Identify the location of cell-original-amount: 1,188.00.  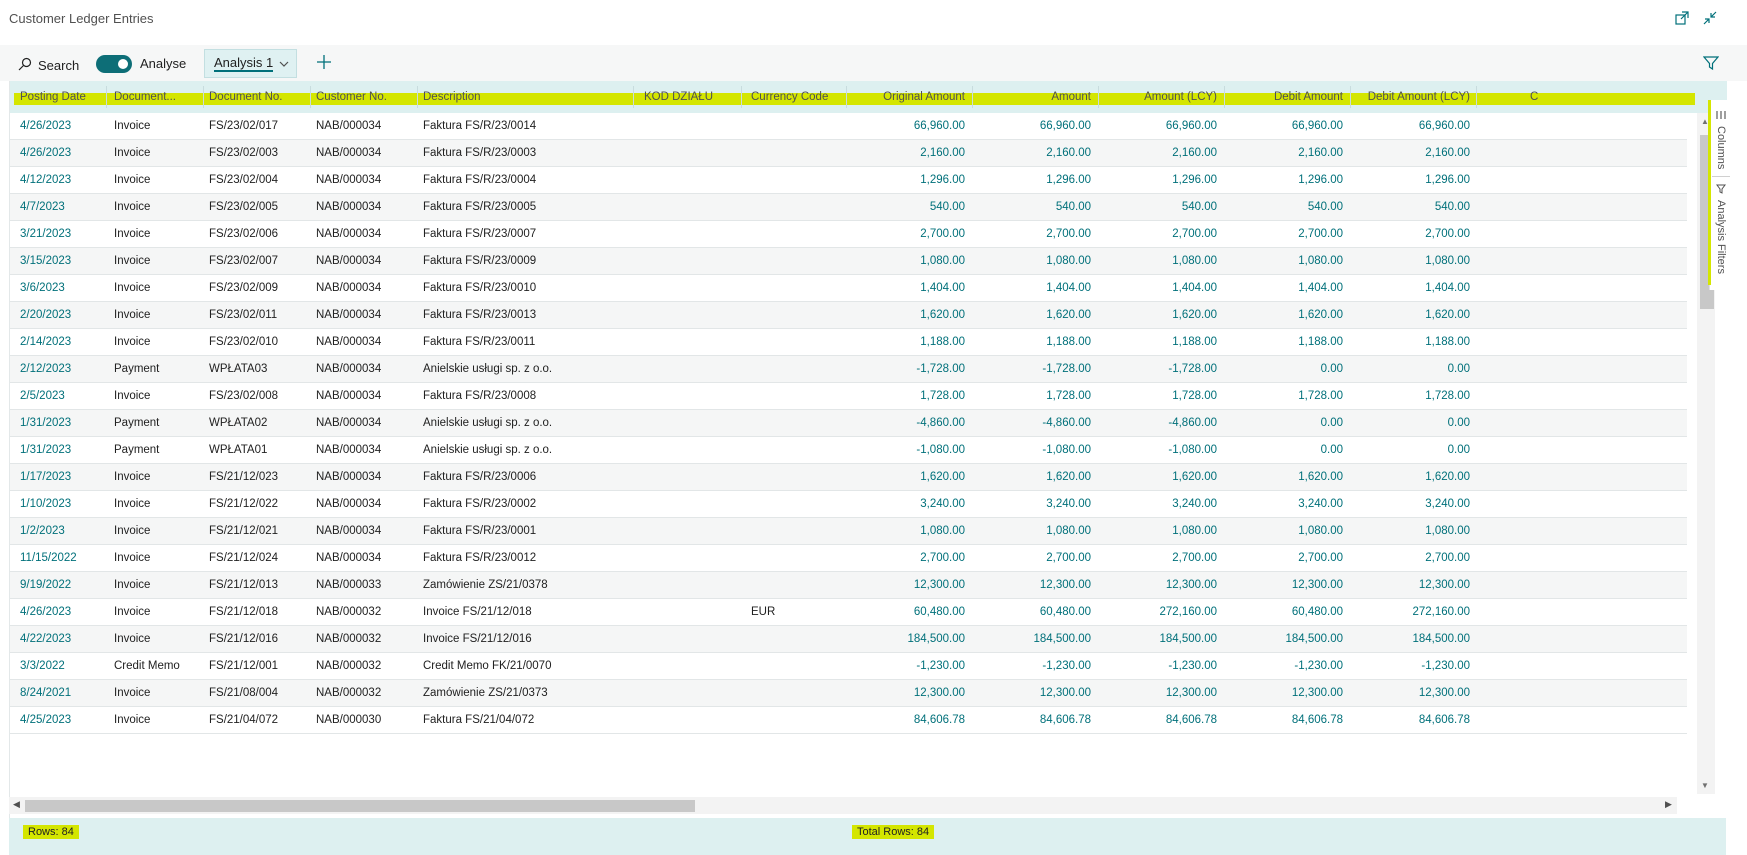
(905, 342).